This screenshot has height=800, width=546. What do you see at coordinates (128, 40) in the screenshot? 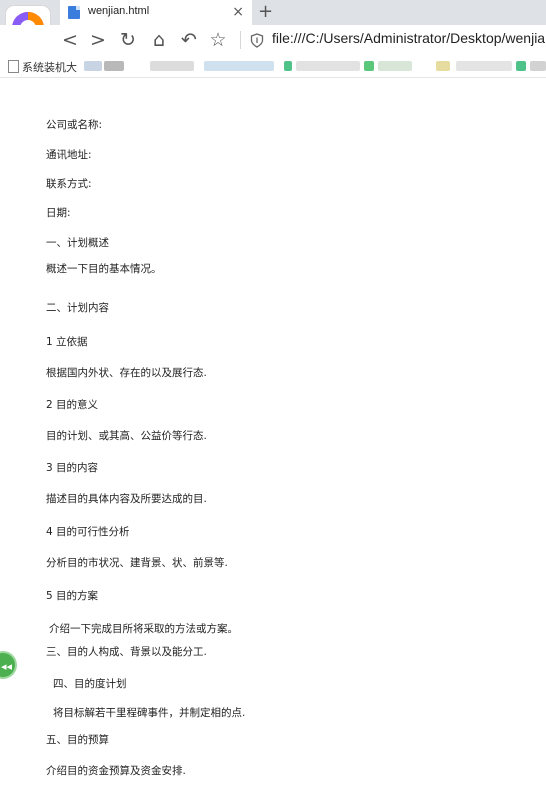
I see `reload-button: ↻` at bounding box center [128, 40].